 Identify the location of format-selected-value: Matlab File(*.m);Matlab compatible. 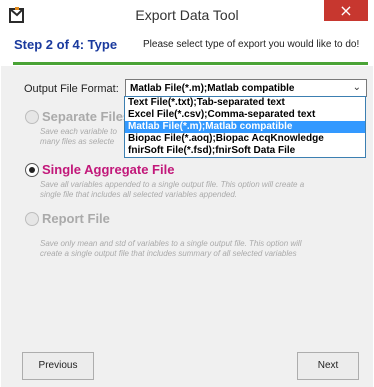
(212, 88).